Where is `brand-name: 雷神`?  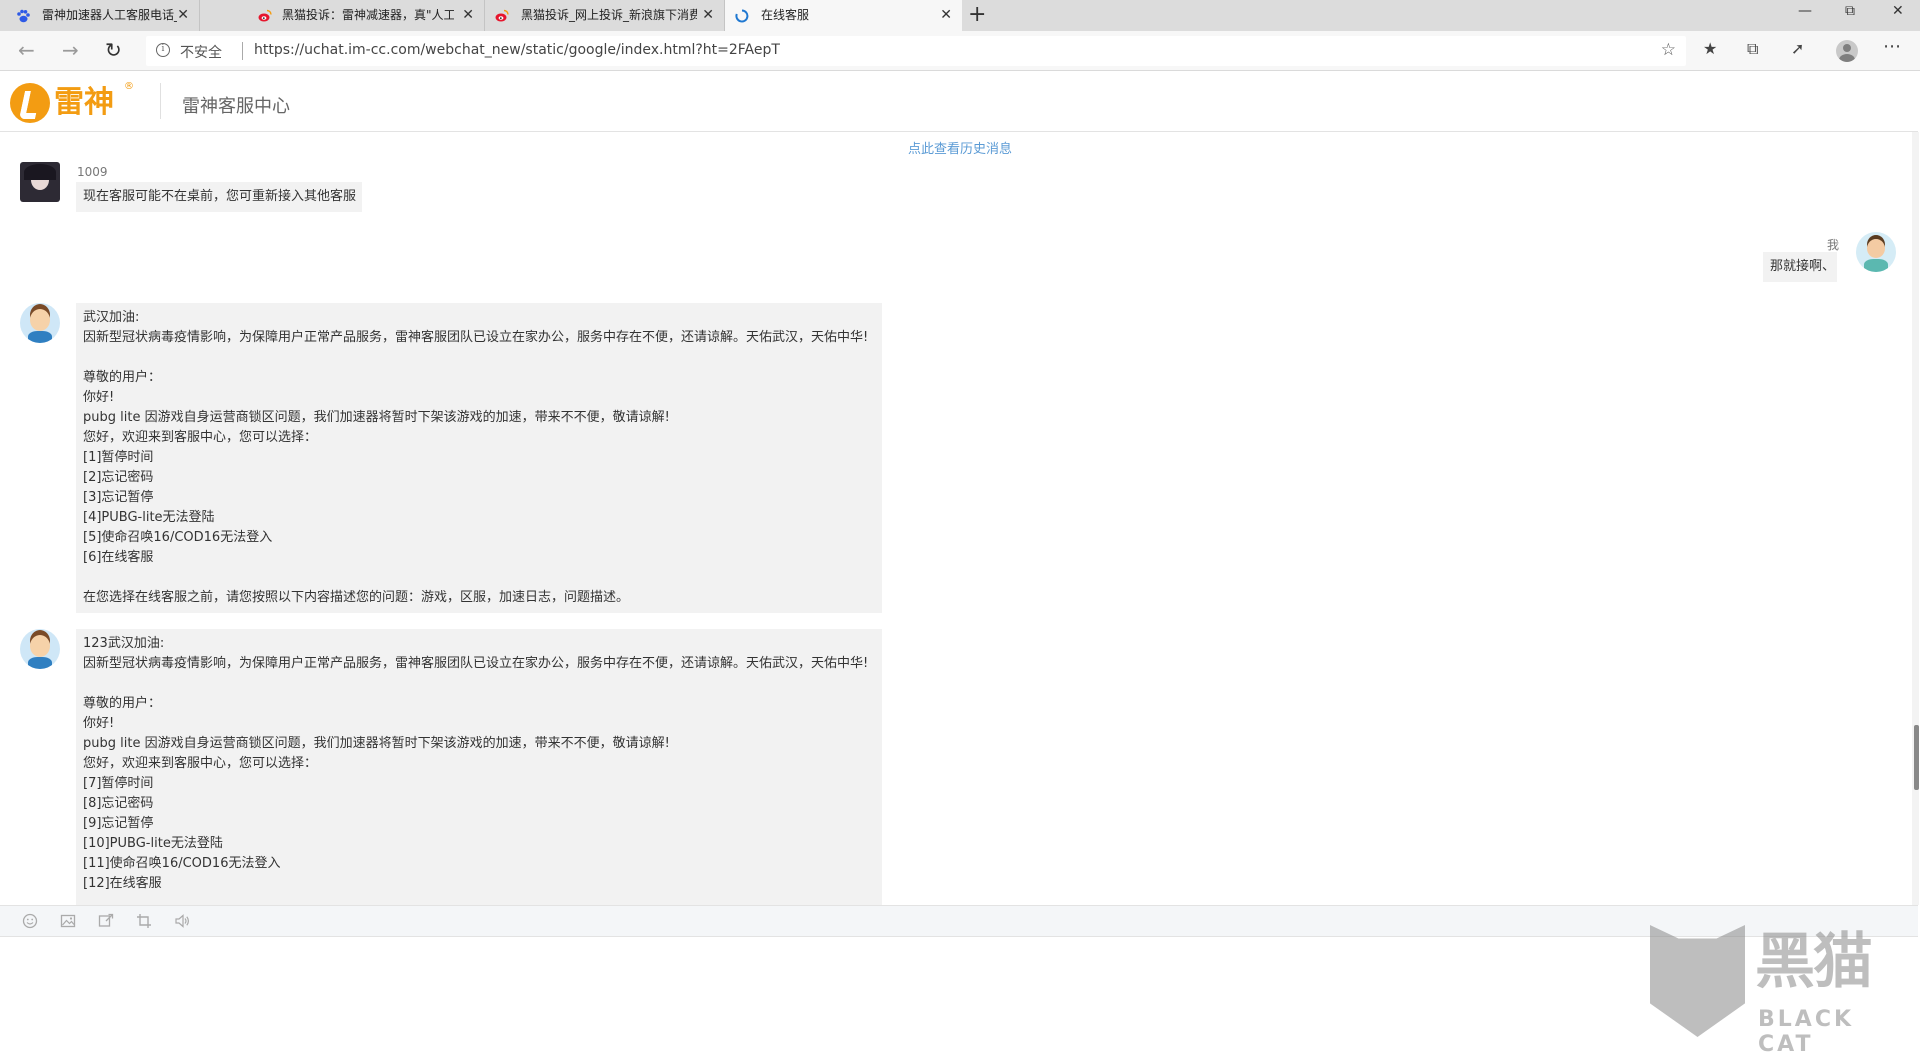 brand-name: 雷神 is located at coordinates (84, 102).